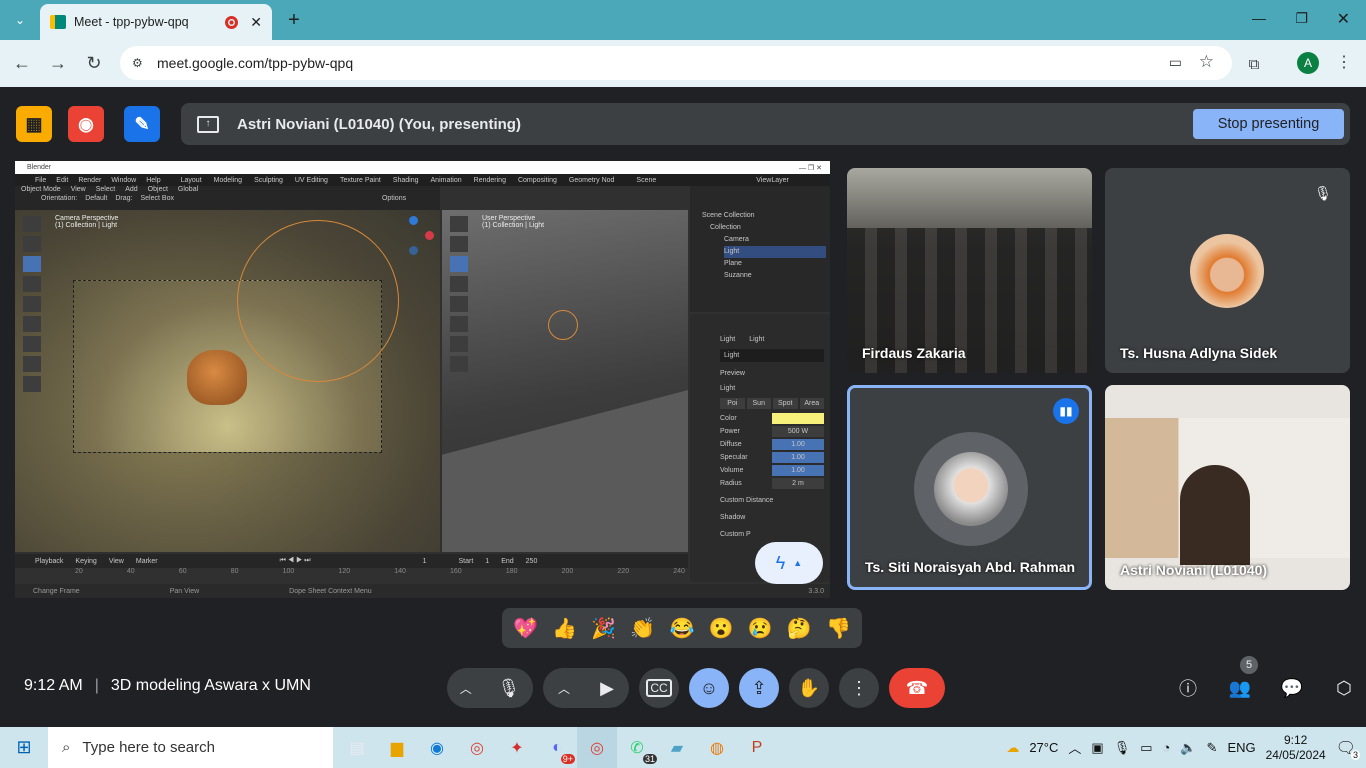 This screenshot has width=1366, height=768. Describe the element at coordinates (459, 311) in the screenshot. I see `right-toolbar` at that location.